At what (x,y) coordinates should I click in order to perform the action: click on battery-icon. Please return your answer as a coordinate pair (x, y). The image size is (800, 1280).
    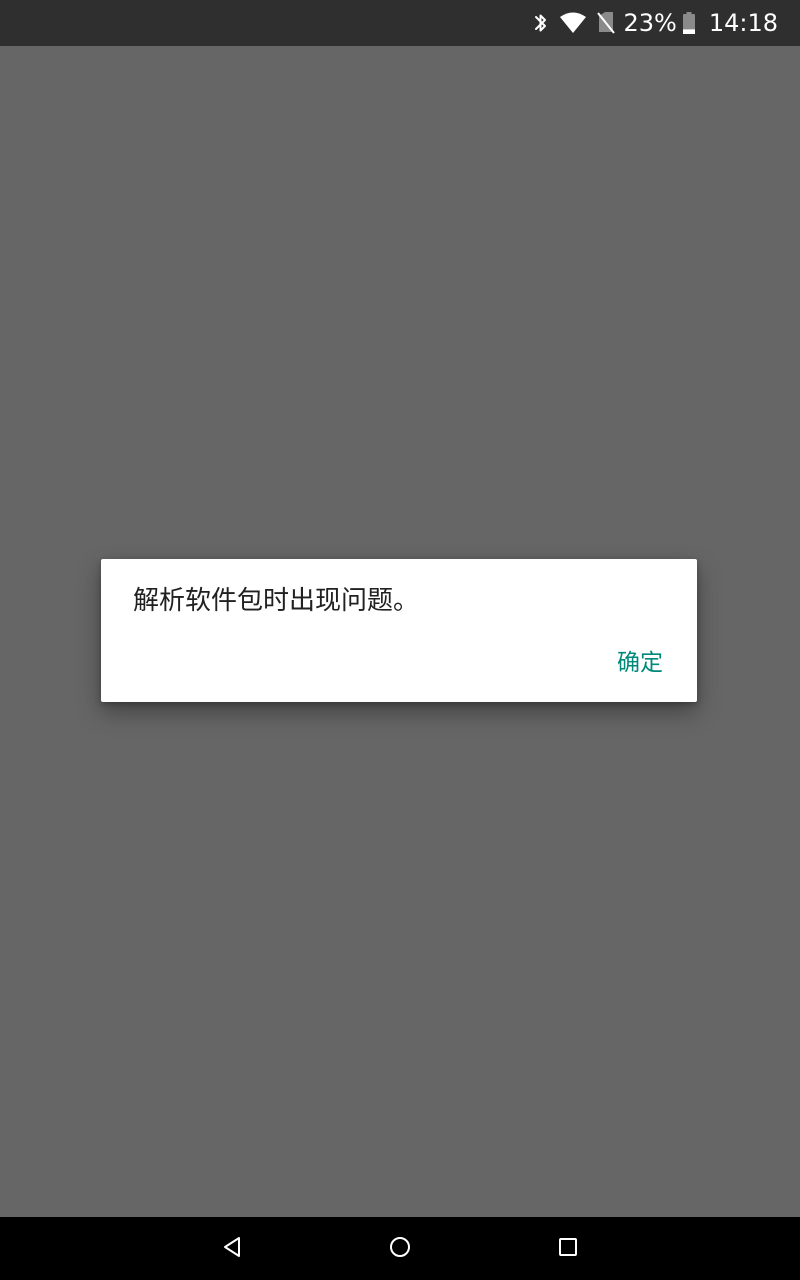
    Looking at the image, I should click on (688, 23).